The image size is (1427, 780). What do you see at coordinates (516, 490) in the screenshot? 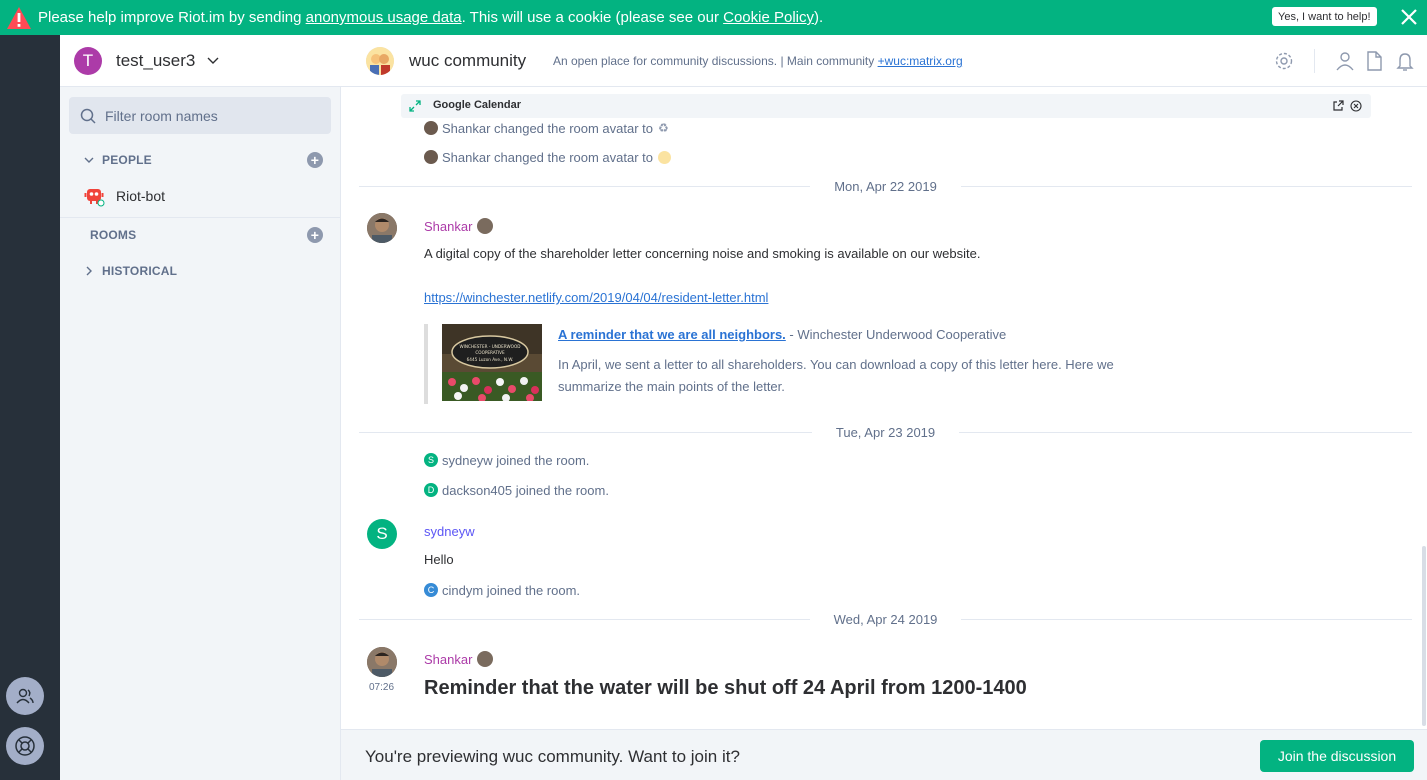
I see `state-event: Ddackson405 joined the room.` at bounding box center [516, 490].